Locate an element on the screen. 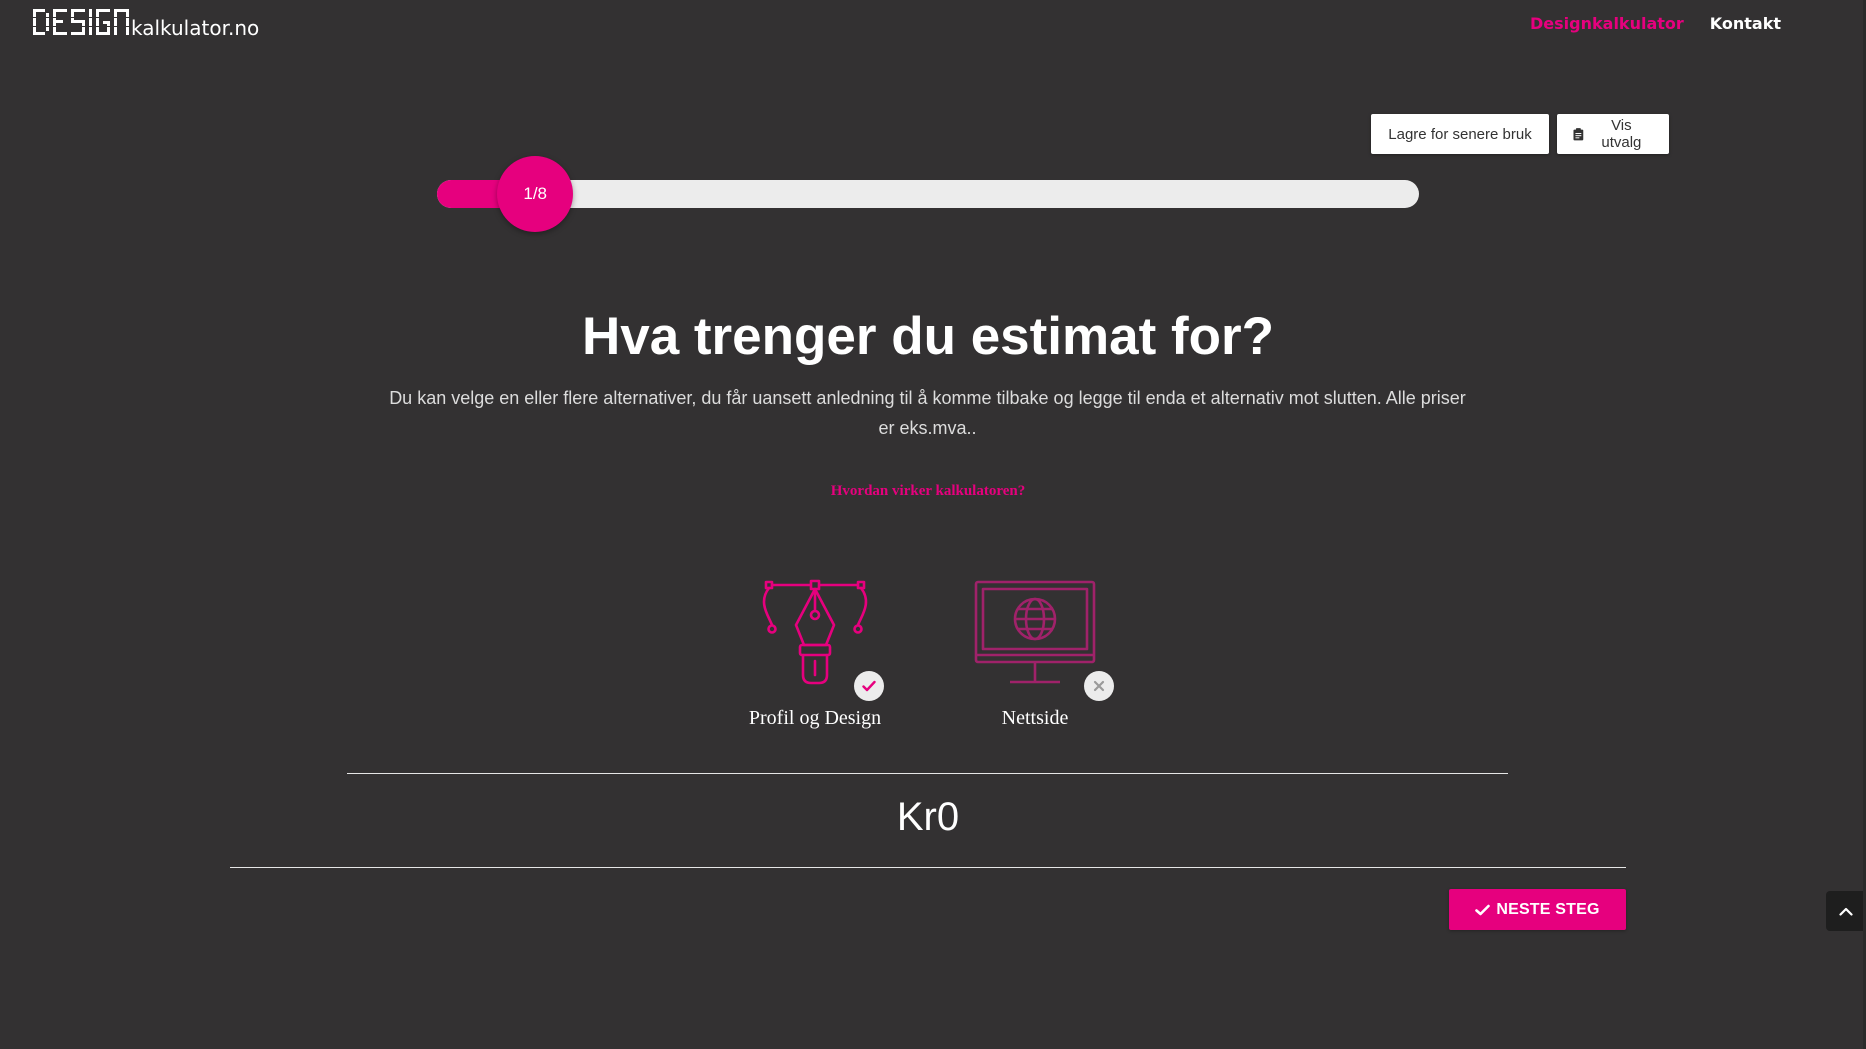  clipboard-icon is located at coordinates (1578, 133).